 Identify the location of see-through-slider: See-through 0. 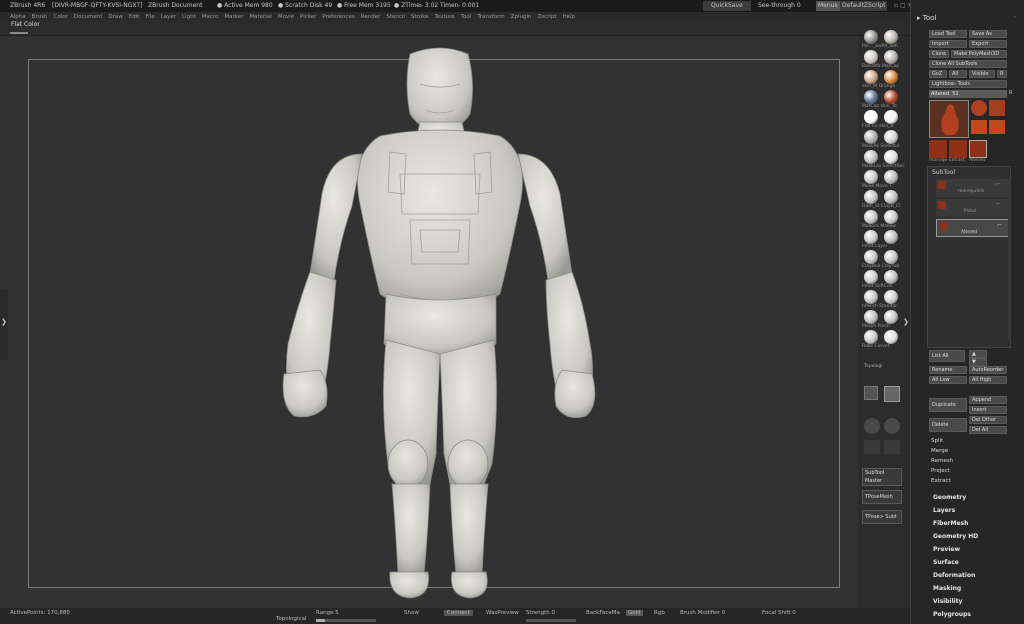
(779, 6).